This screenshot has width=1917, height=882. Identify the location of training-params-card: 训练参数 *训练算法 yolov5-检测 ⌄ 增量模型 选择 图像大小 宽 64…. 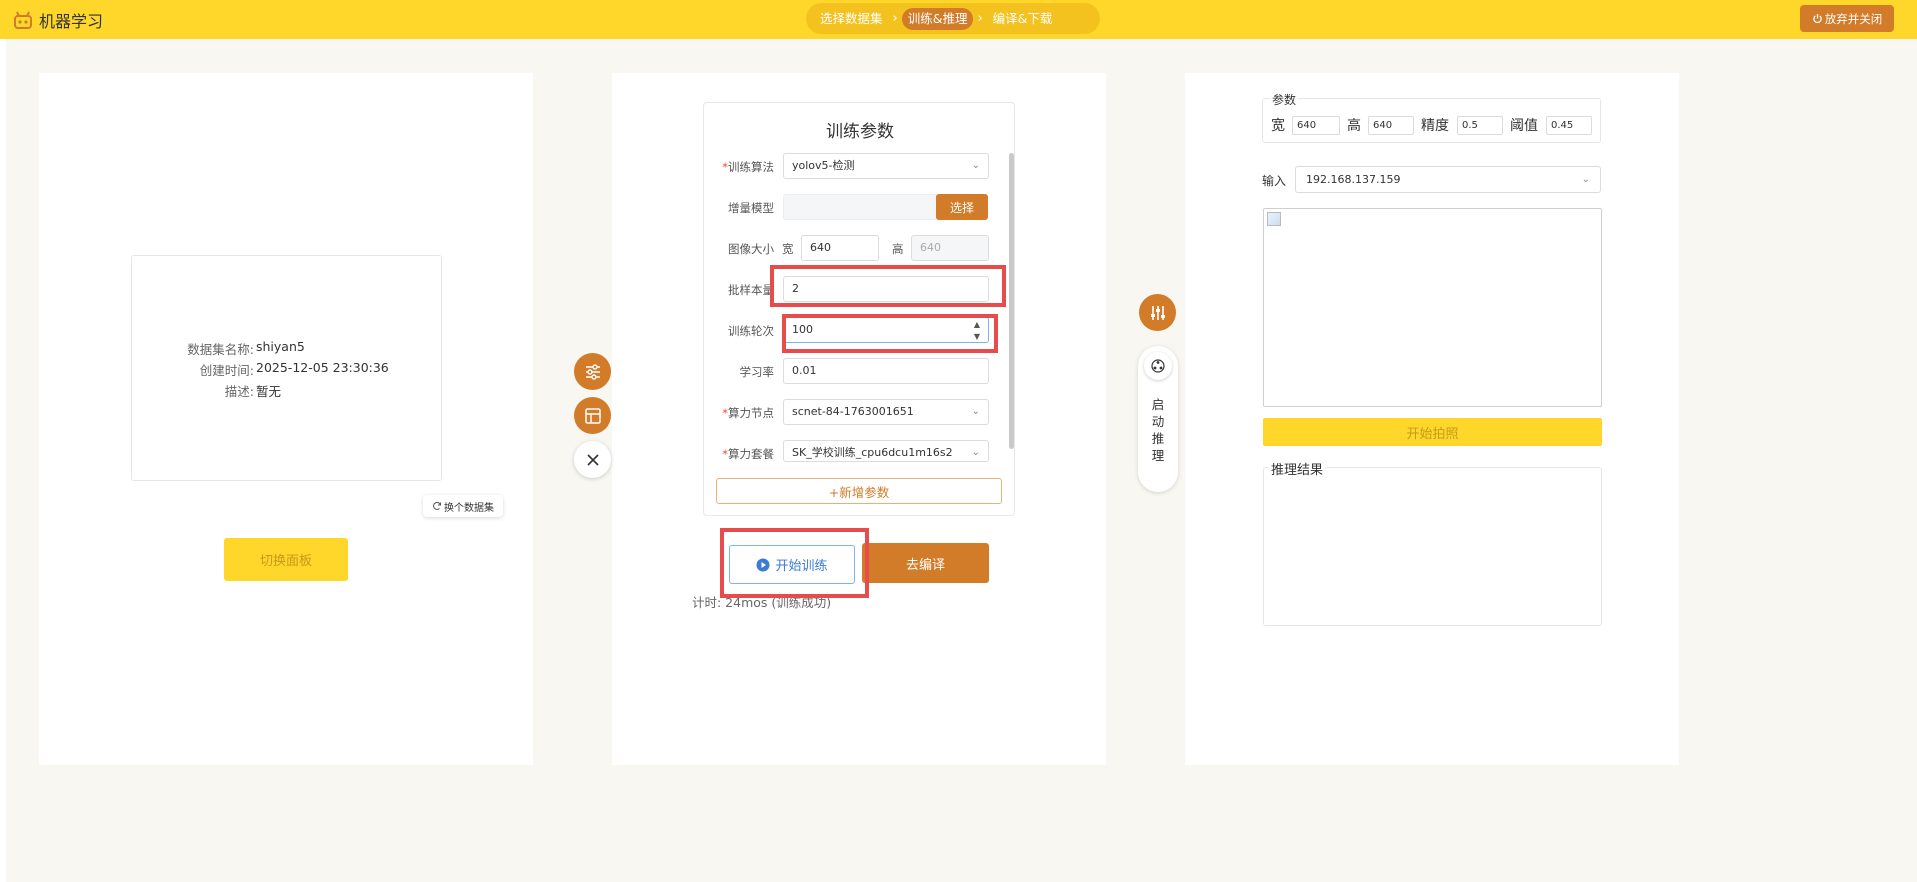
(859, 309).